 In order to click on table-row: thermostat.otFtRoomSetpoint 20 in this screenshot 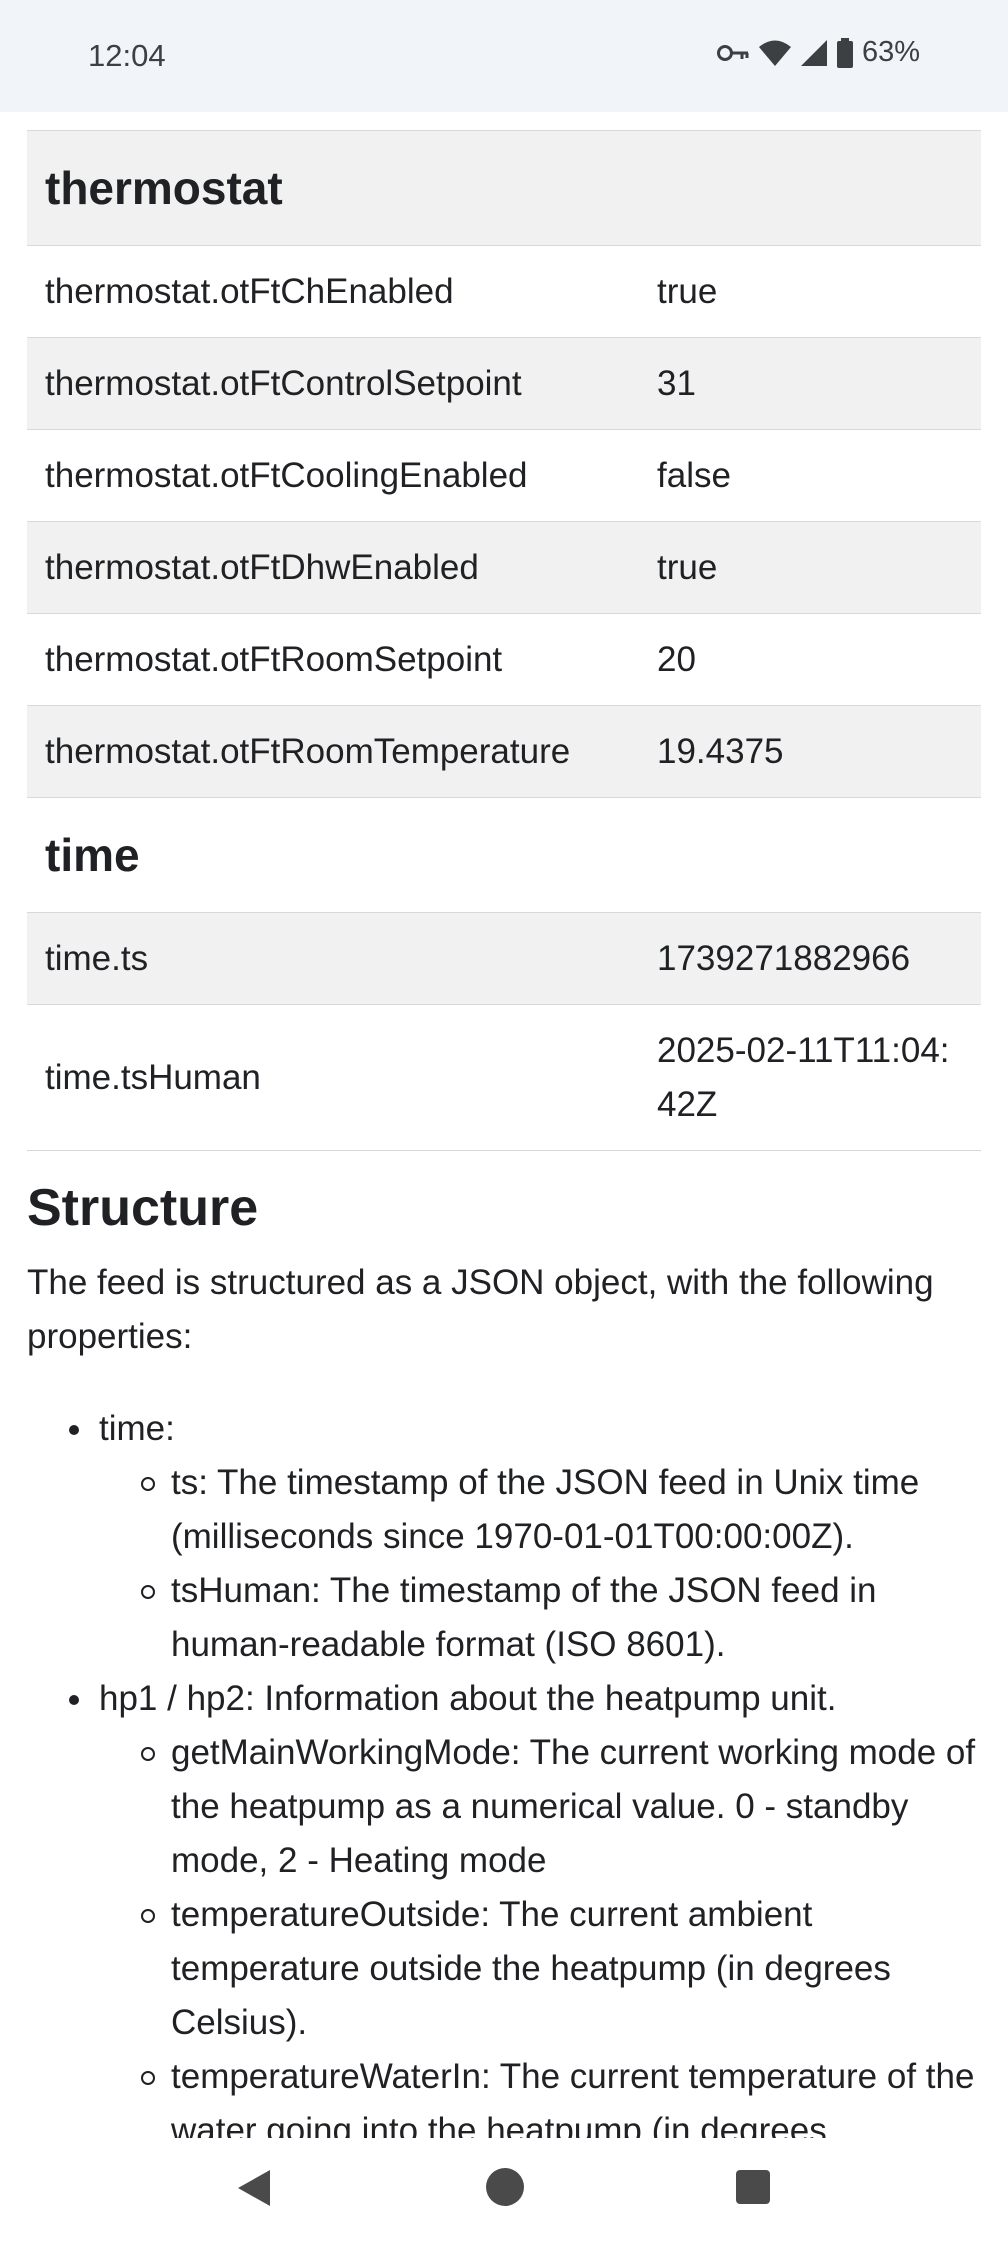, I will do `click(504, 659)`.